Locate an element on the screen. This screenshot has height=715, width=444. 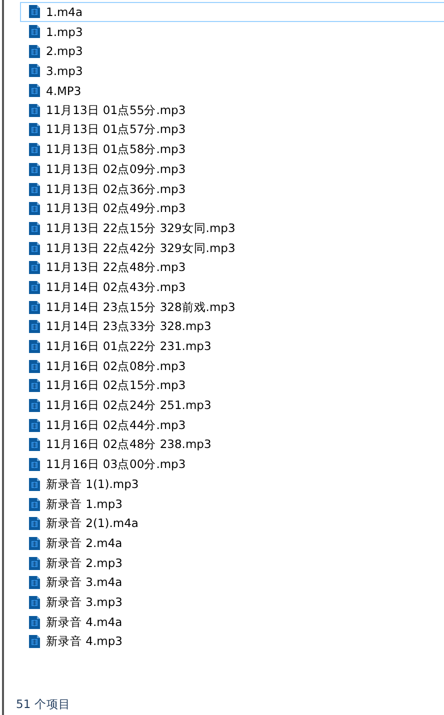
file-row: 11月13日 22点15分 329女同.mp3 is located at coordinates (232, 228).